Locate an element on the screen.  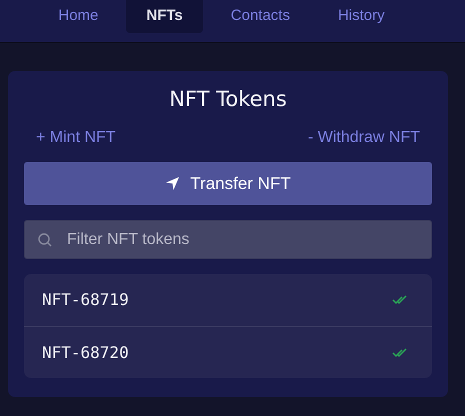
mint-link: + Mint NFT is located at coordinates (76, 138).